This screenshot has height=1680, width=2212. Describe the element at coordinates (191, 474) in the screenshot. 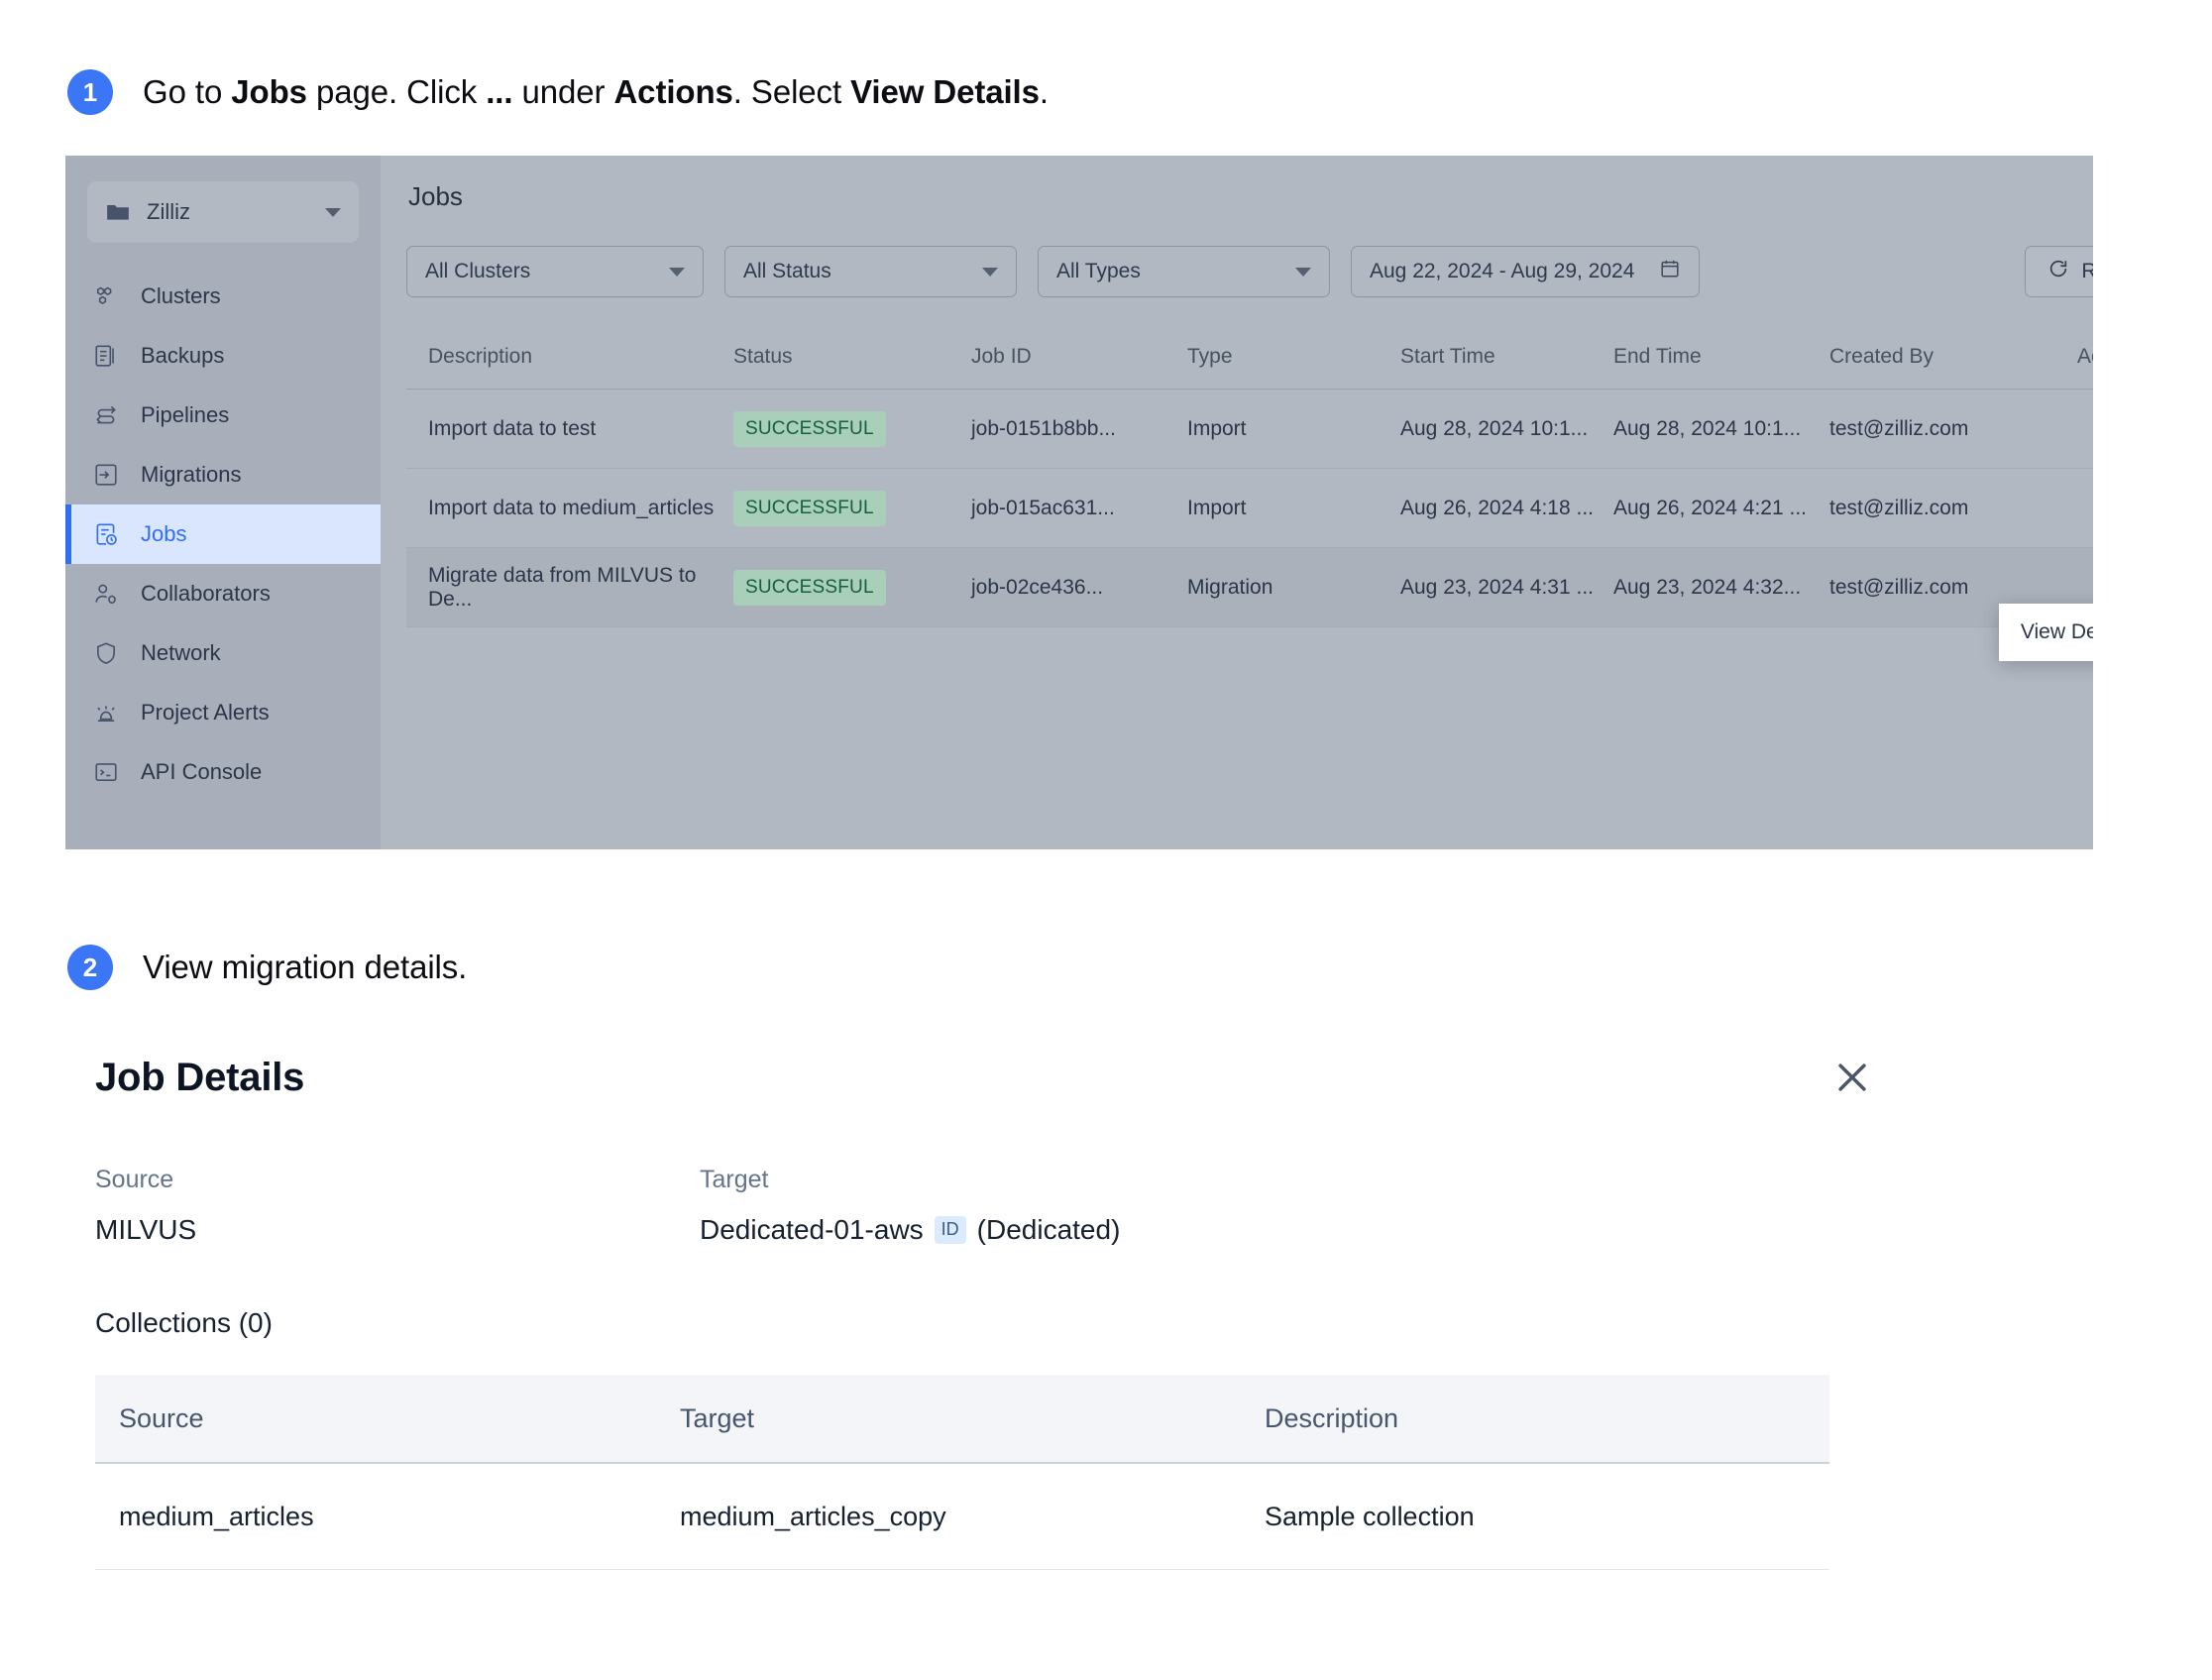

I see `sidebar-item-label: Migrations` at that location.